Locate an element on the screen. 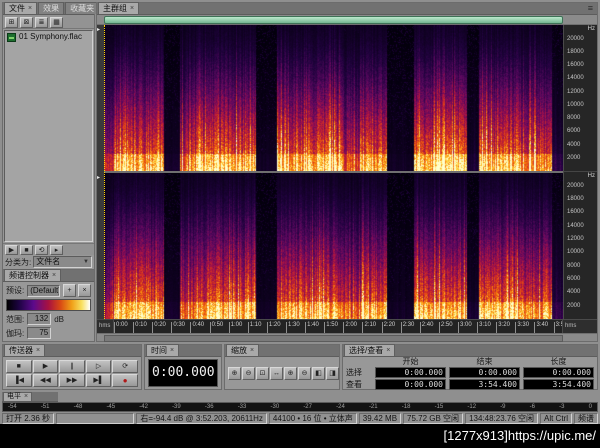 The width and height of the screenshot is (600, 448). play-from-cursor-button: ▷ is located at coordinates (98, 366).